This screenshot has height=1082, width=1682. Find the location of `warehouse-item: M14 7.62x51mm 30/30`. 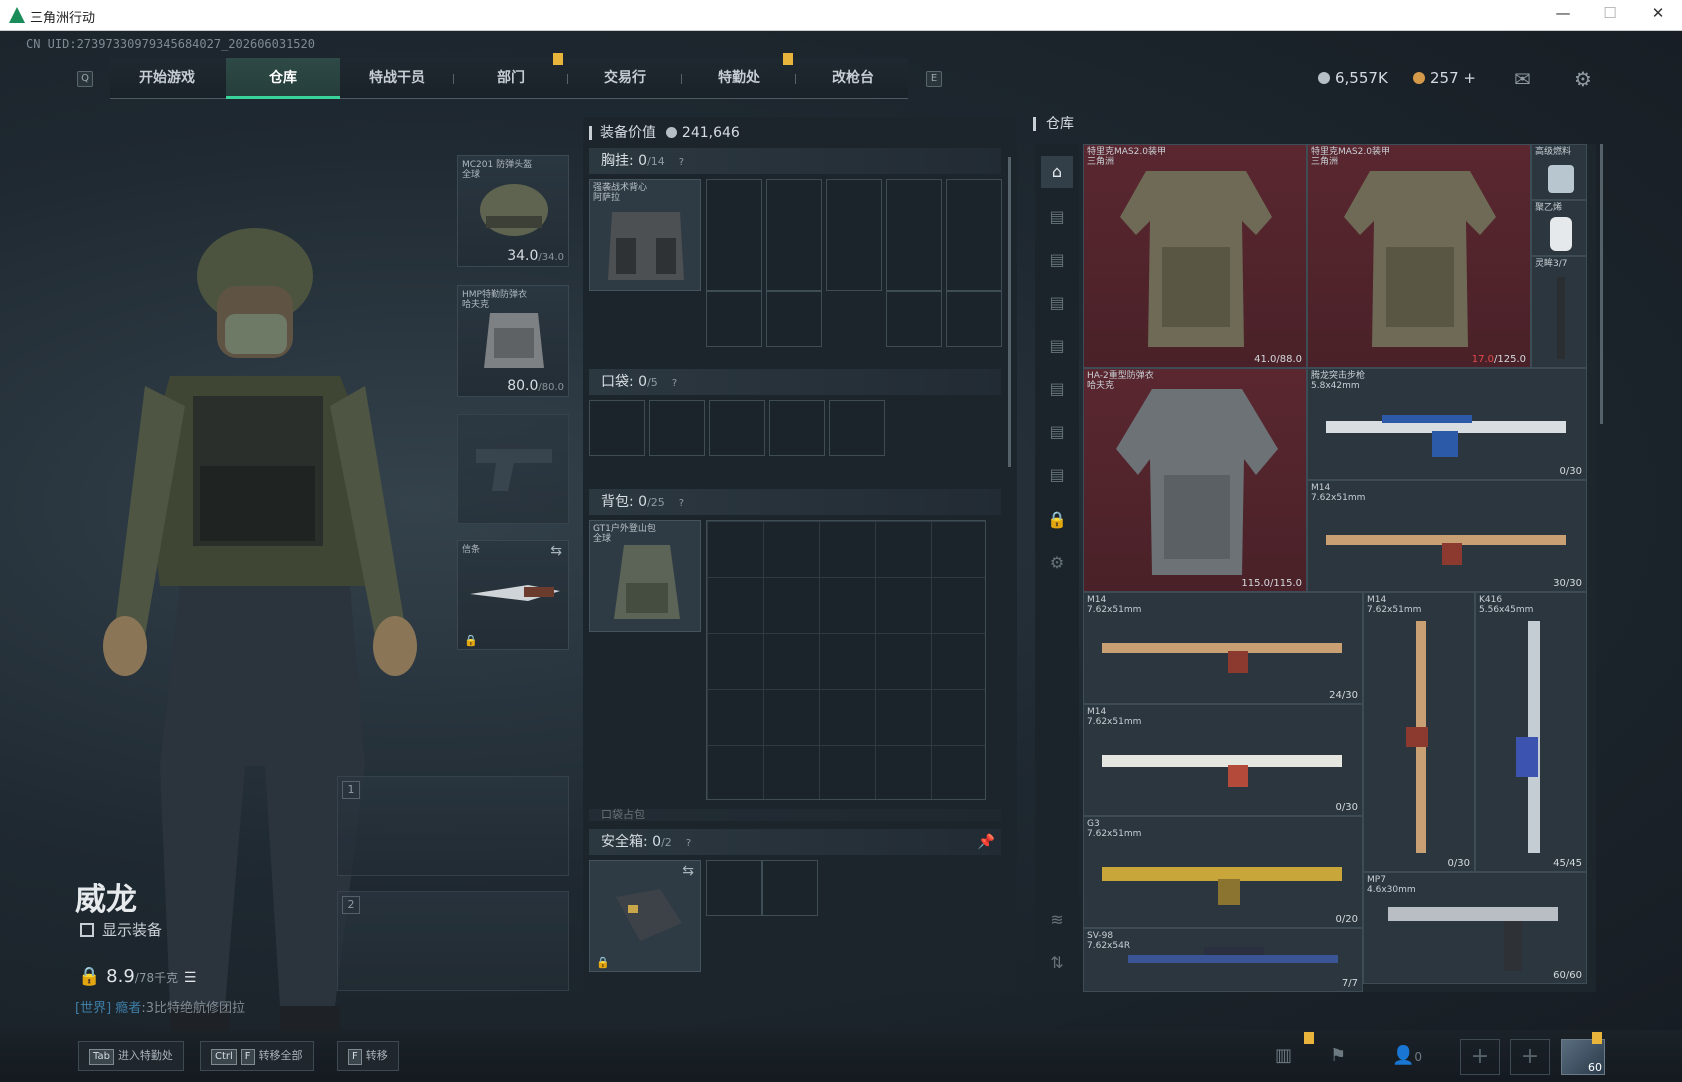

warehouse-item: M14 7.62x51mm 30/30 is located at coordinates (1447, 536).